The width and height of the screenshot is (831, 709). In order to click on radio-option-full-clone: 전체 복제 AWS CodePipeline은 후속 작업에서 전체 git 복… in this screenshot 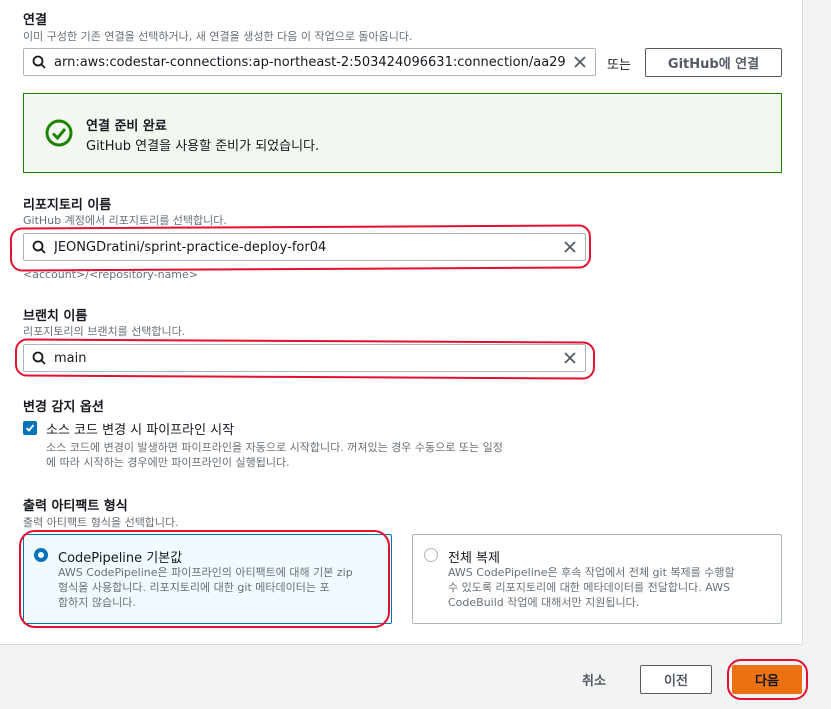, I will do `click(597, 579)`.